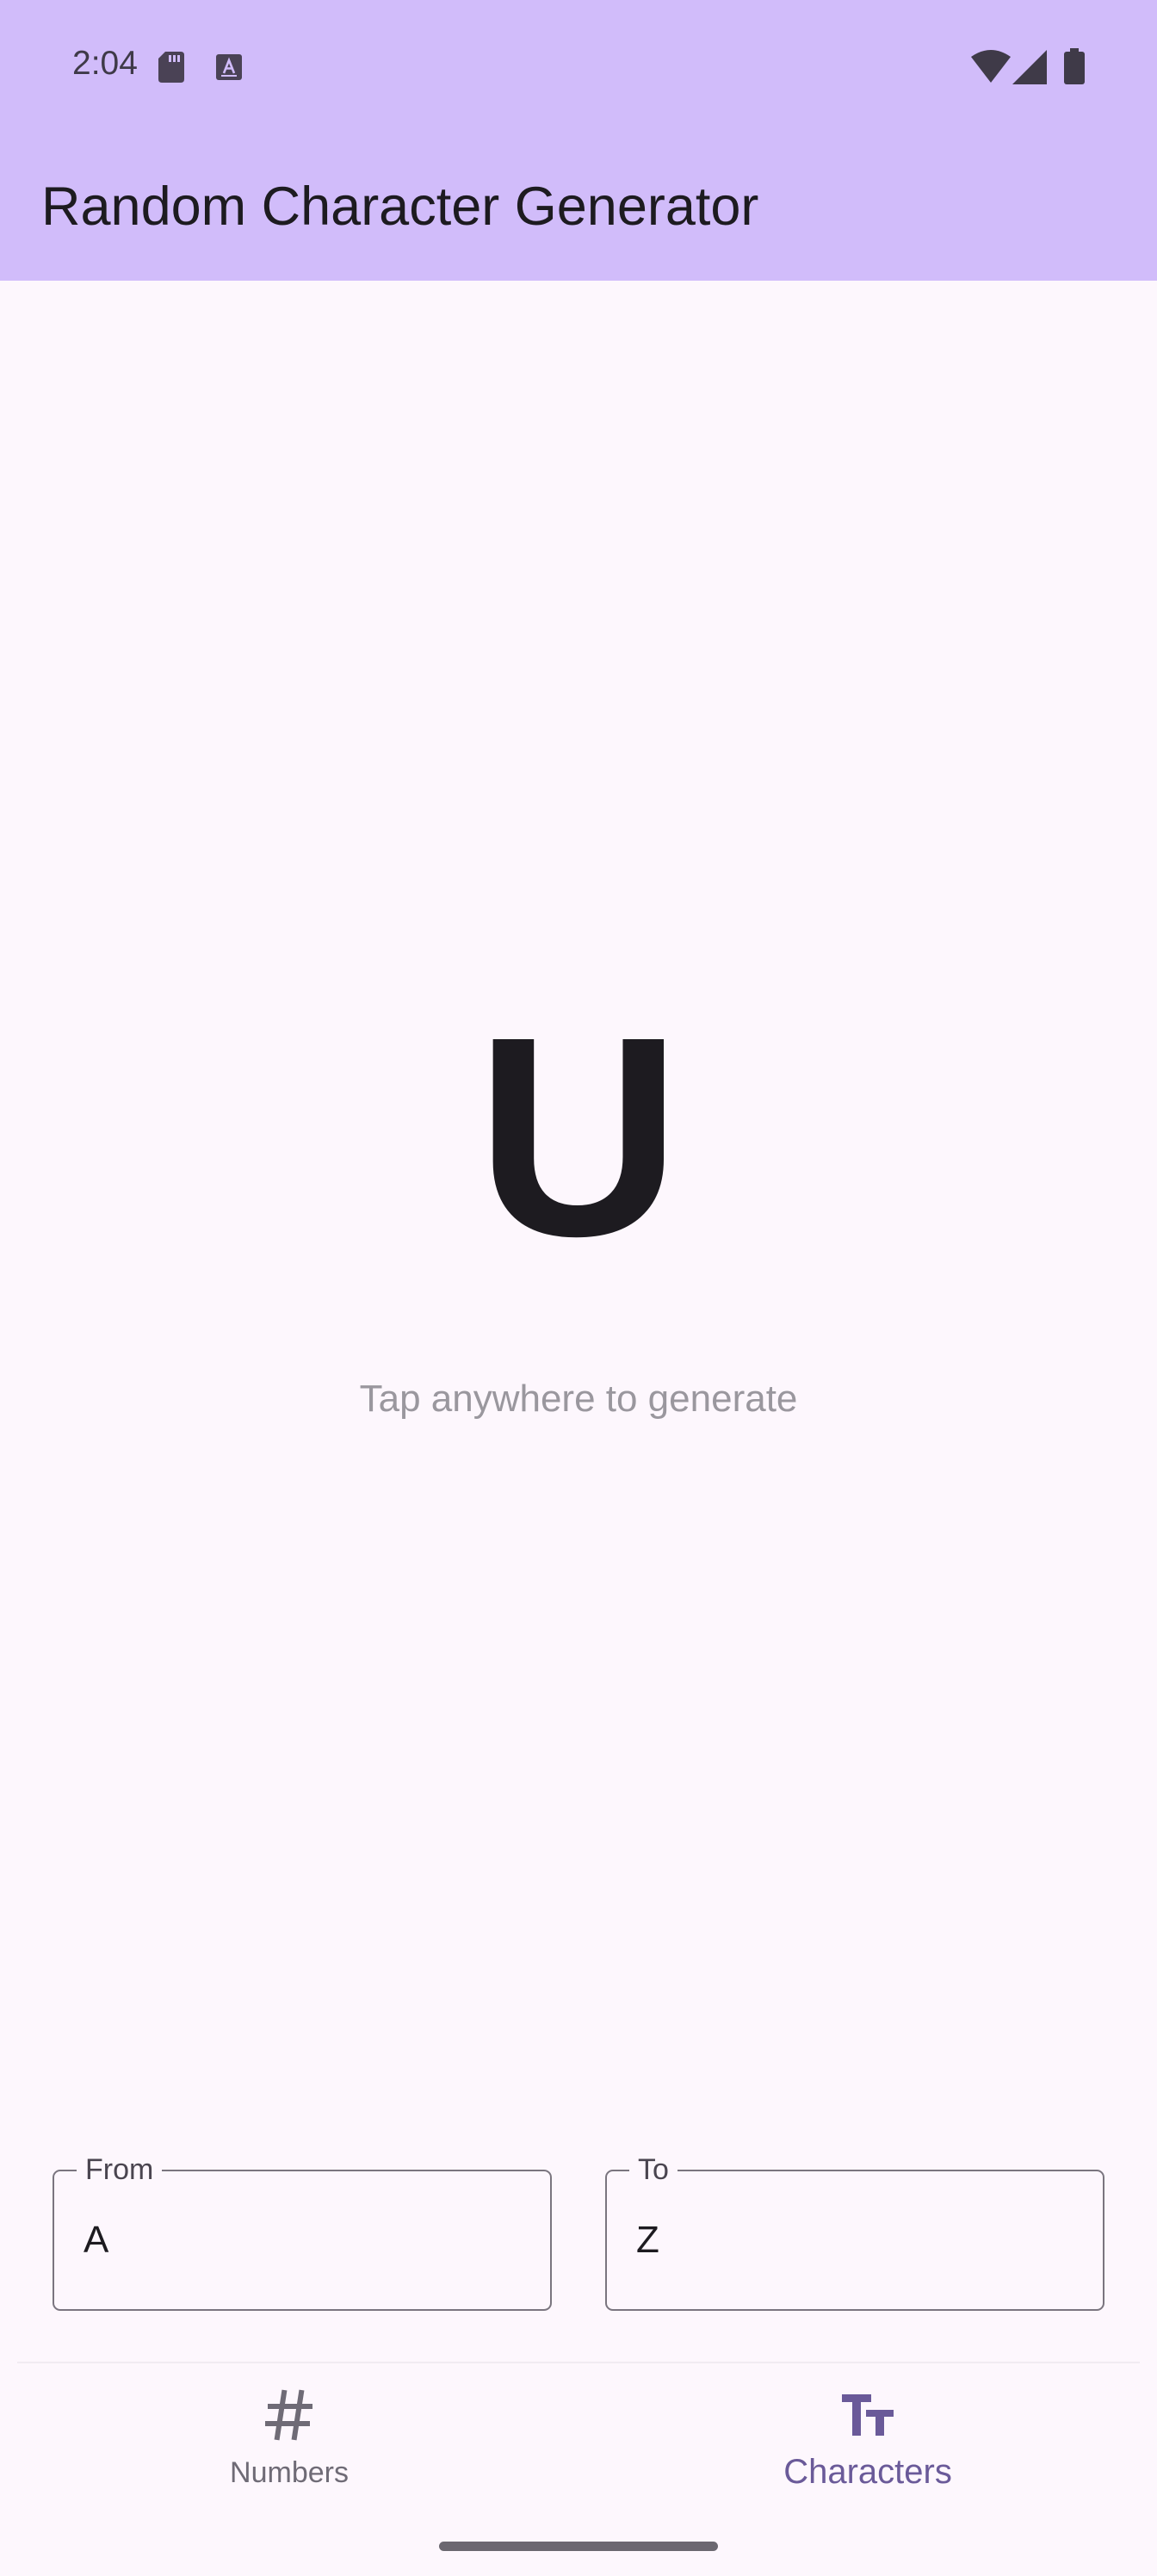 Image resolution: width=1157 pixels, height=2576 pixels. What do you see at coordinates (290, 2240) in the screenshot?
I see `from-input` at bounding box center [290, 2240].